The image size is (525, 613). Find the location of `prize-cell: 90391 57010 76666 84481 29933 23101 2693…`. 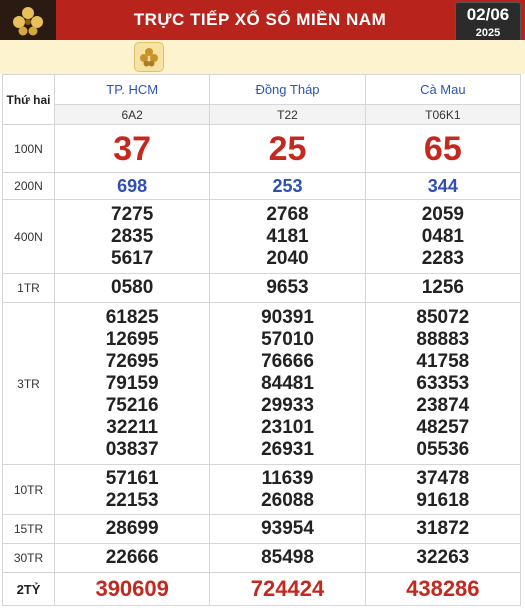

prize-cell: 90391 57010 76666 84481 29933 23101 2693… is located at coordinates (287, 383).